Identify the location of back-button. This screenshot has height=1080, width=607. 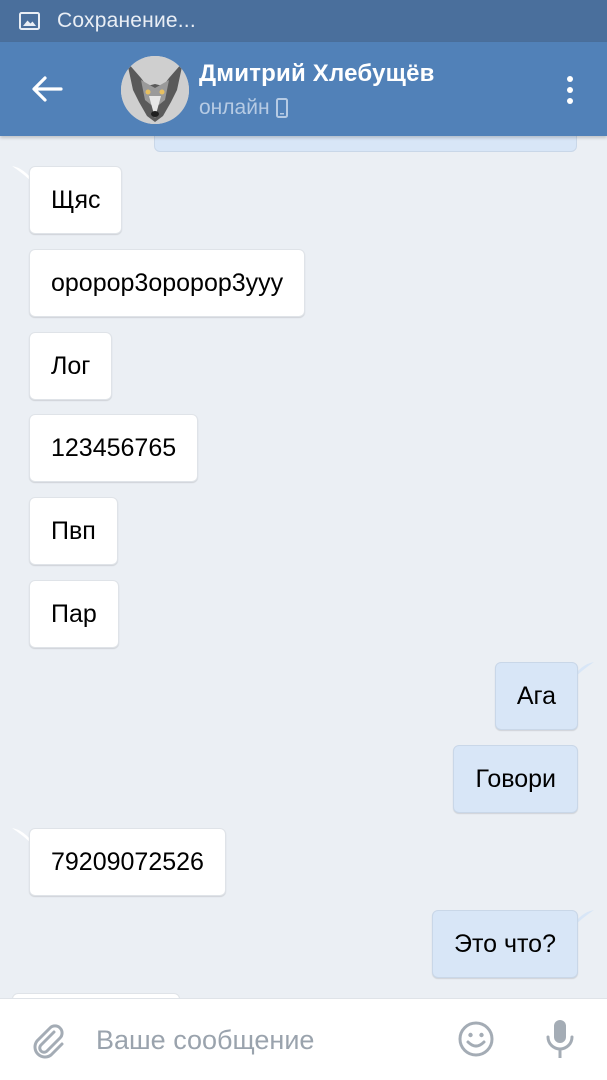
(47, 89).